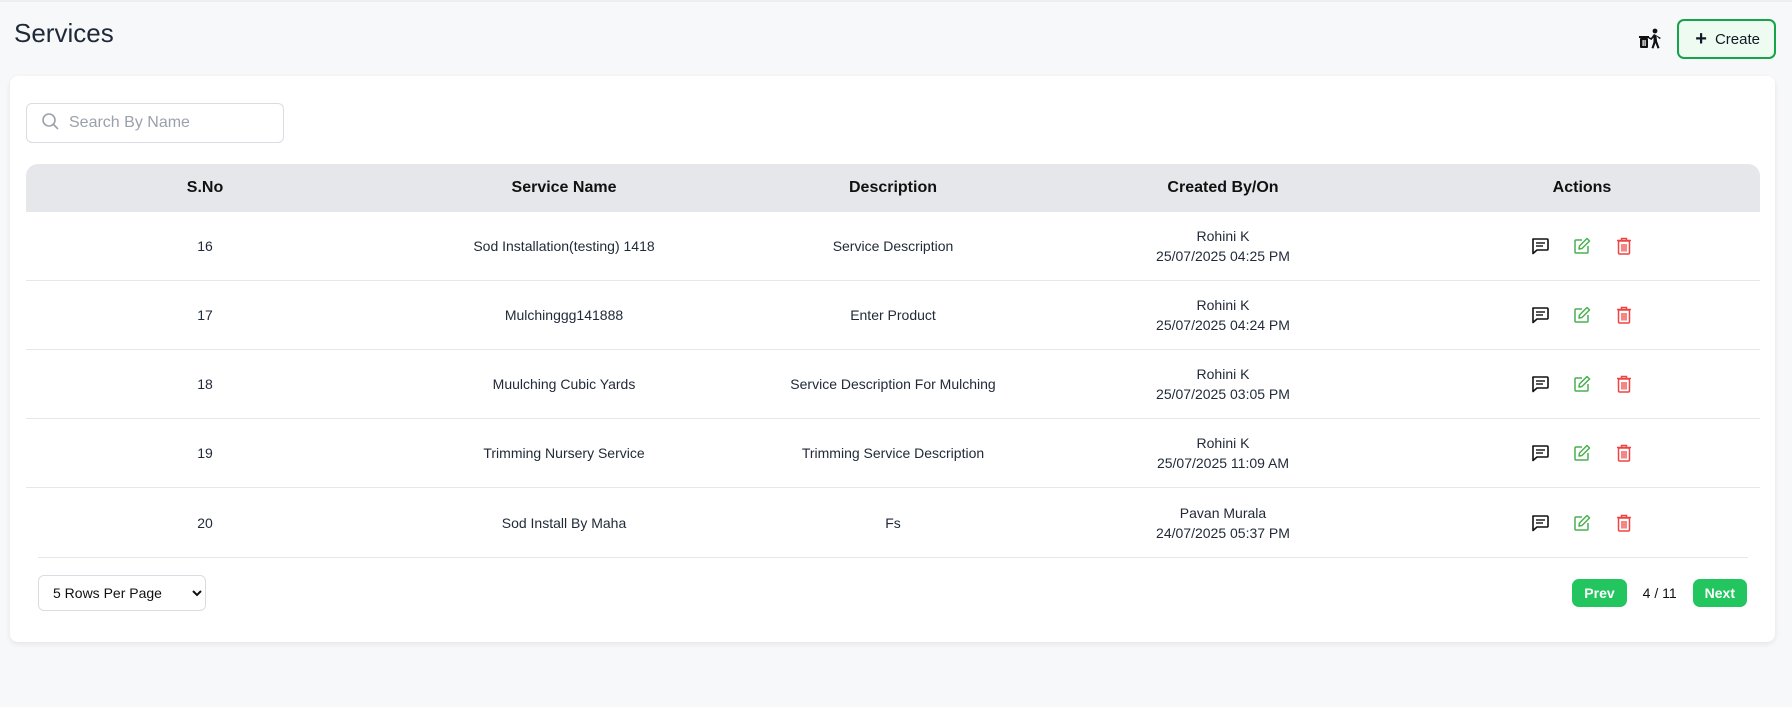 This screenshot has height=707, width=1792. I want to click on cell-description: Fs, so click(893, 522).